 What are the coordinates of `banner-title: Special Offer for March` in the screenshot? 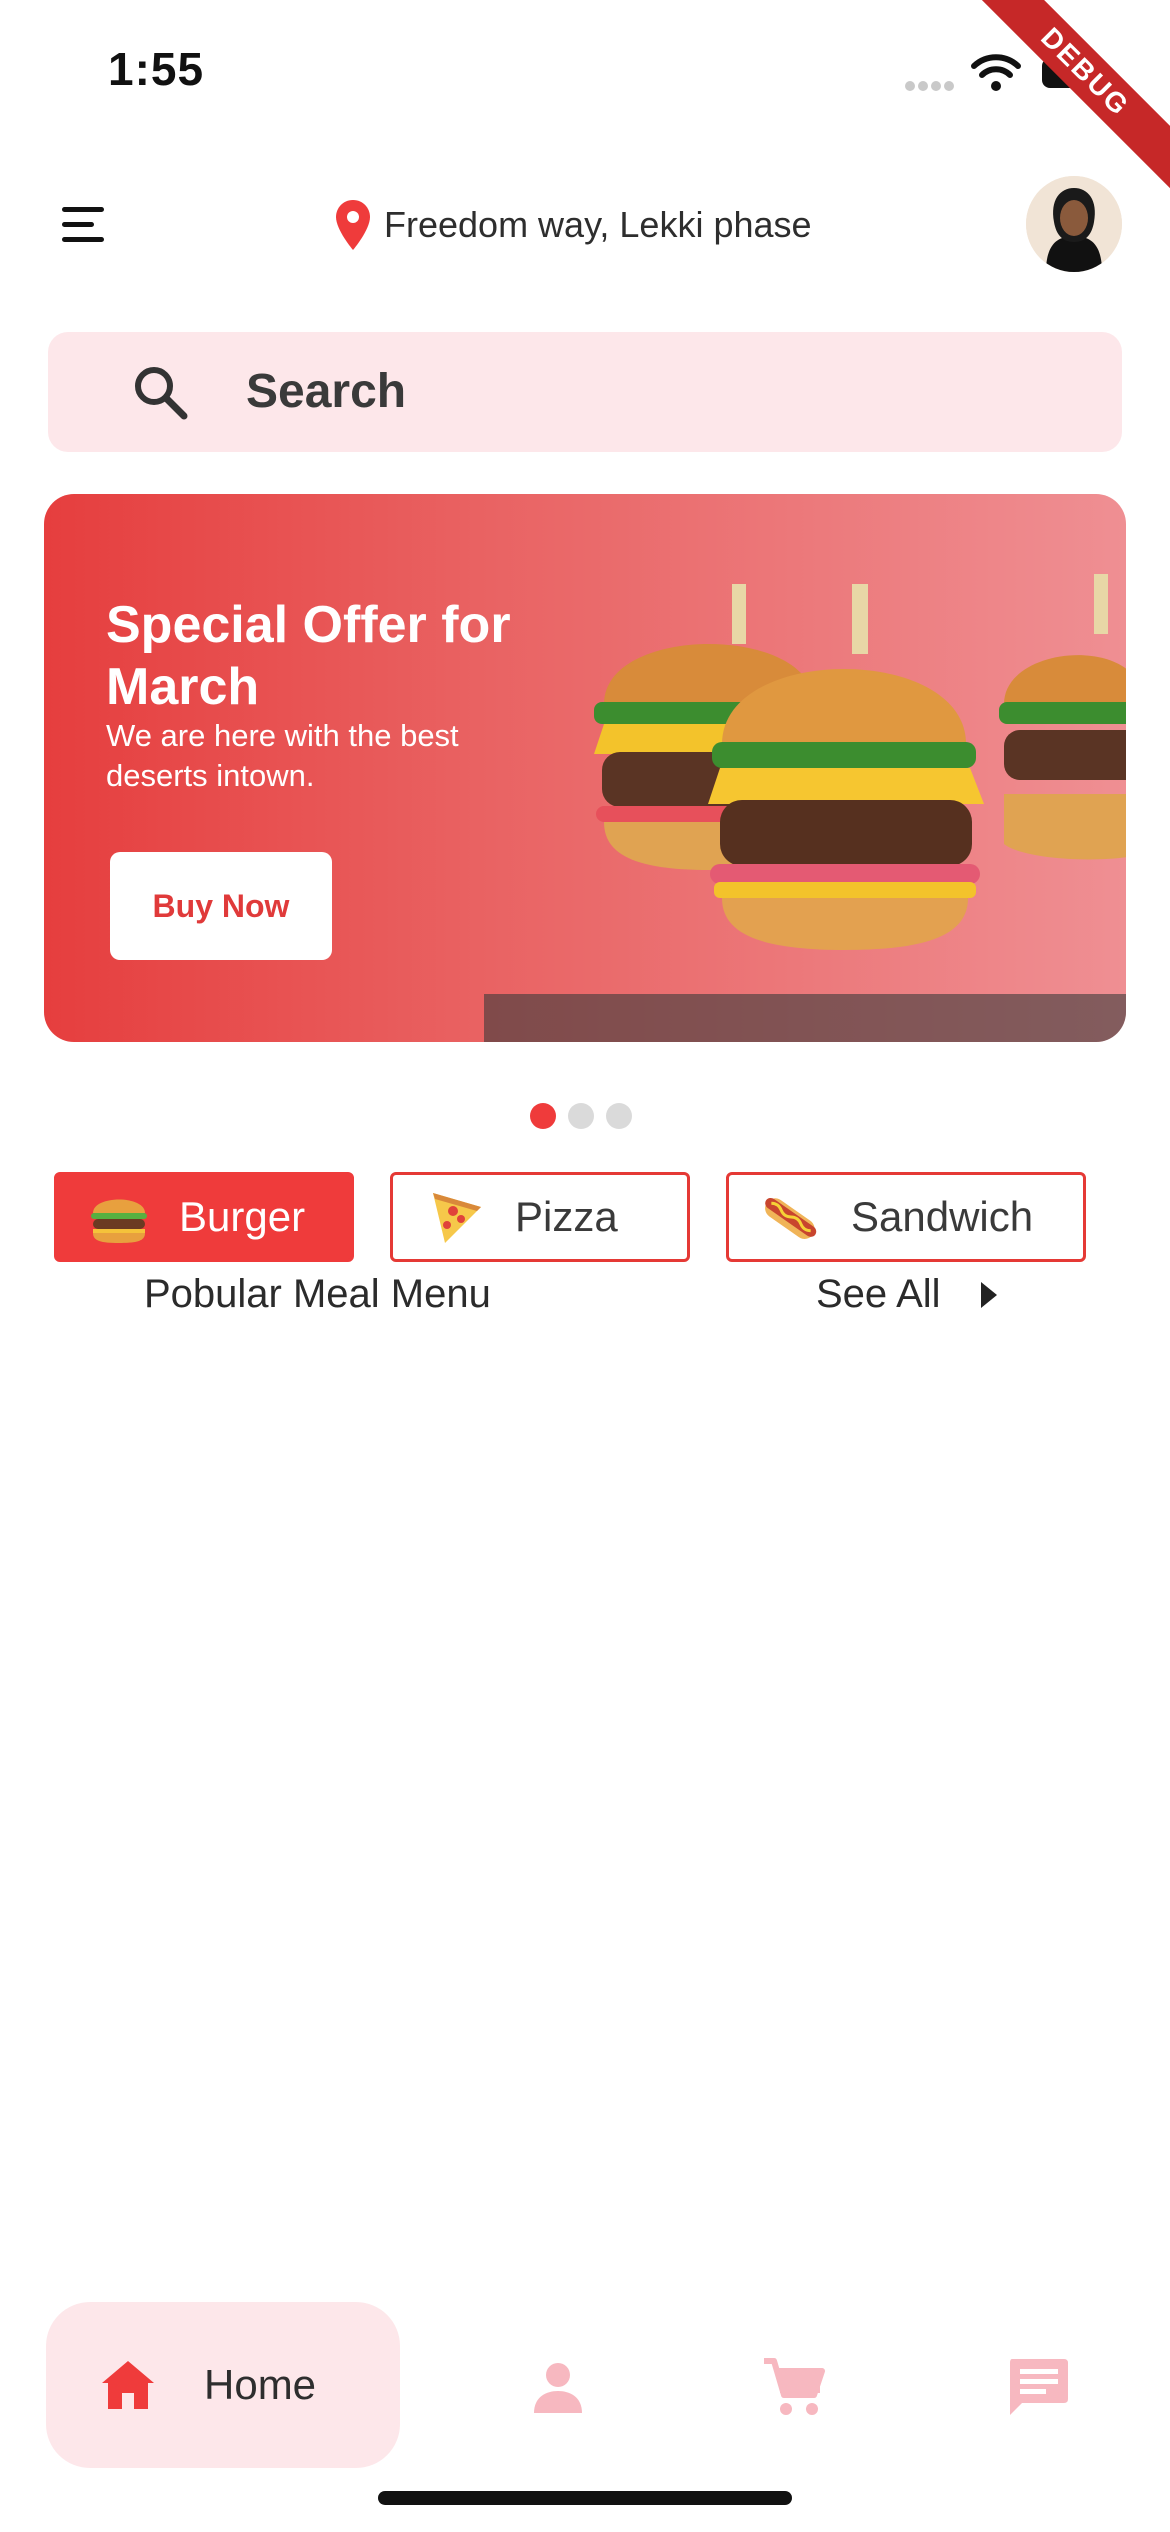 It's located at (308, 656).